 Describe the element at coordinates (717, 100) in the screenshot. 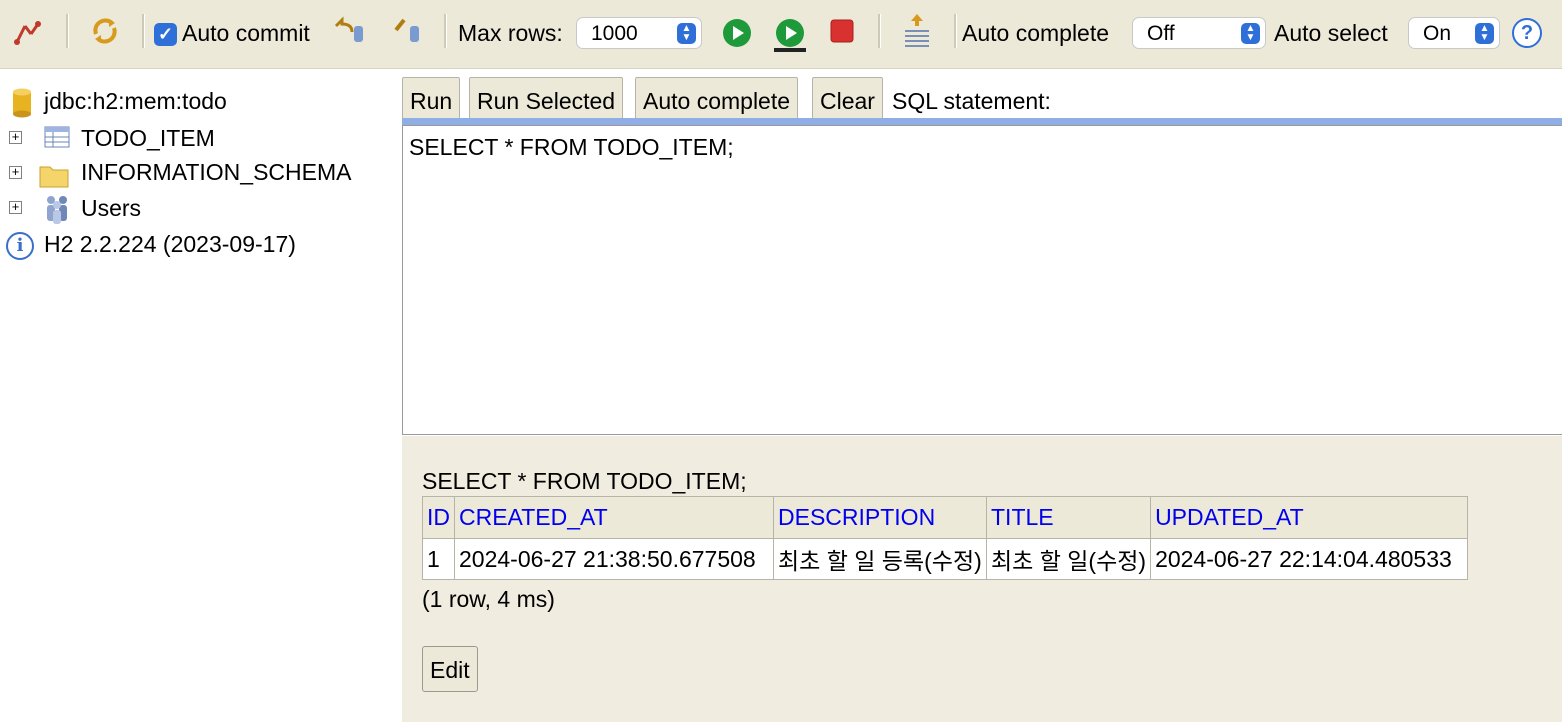

I see `auto-complete-button: Auto complete` at that location.